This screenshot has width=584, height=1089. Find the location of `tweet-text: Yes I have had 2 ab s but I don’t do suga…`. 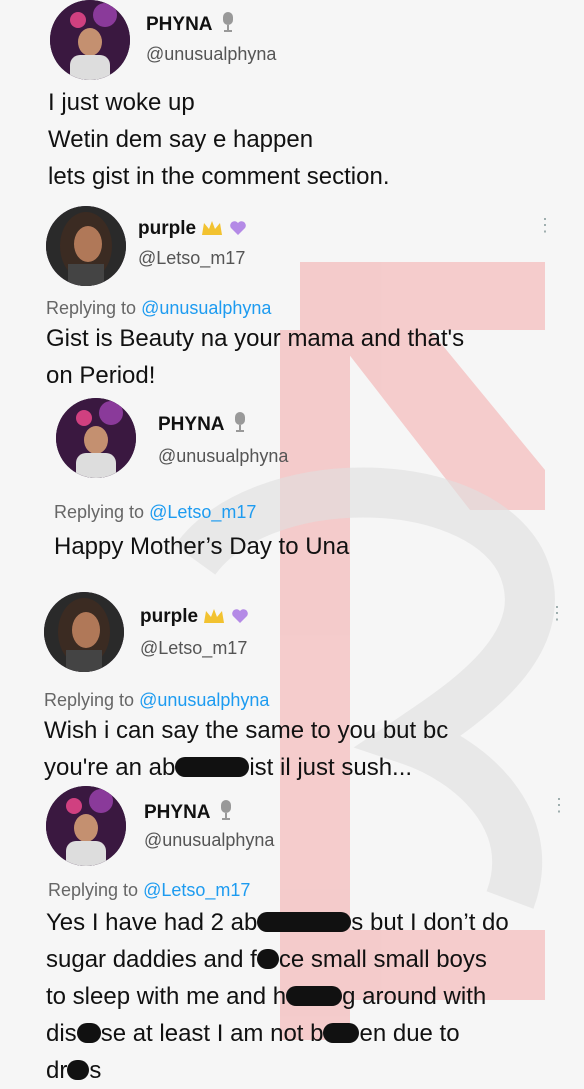

tweet-text: Yes I have had 2 ab s but I don’t do suga… is located at coordinates (277, 996).